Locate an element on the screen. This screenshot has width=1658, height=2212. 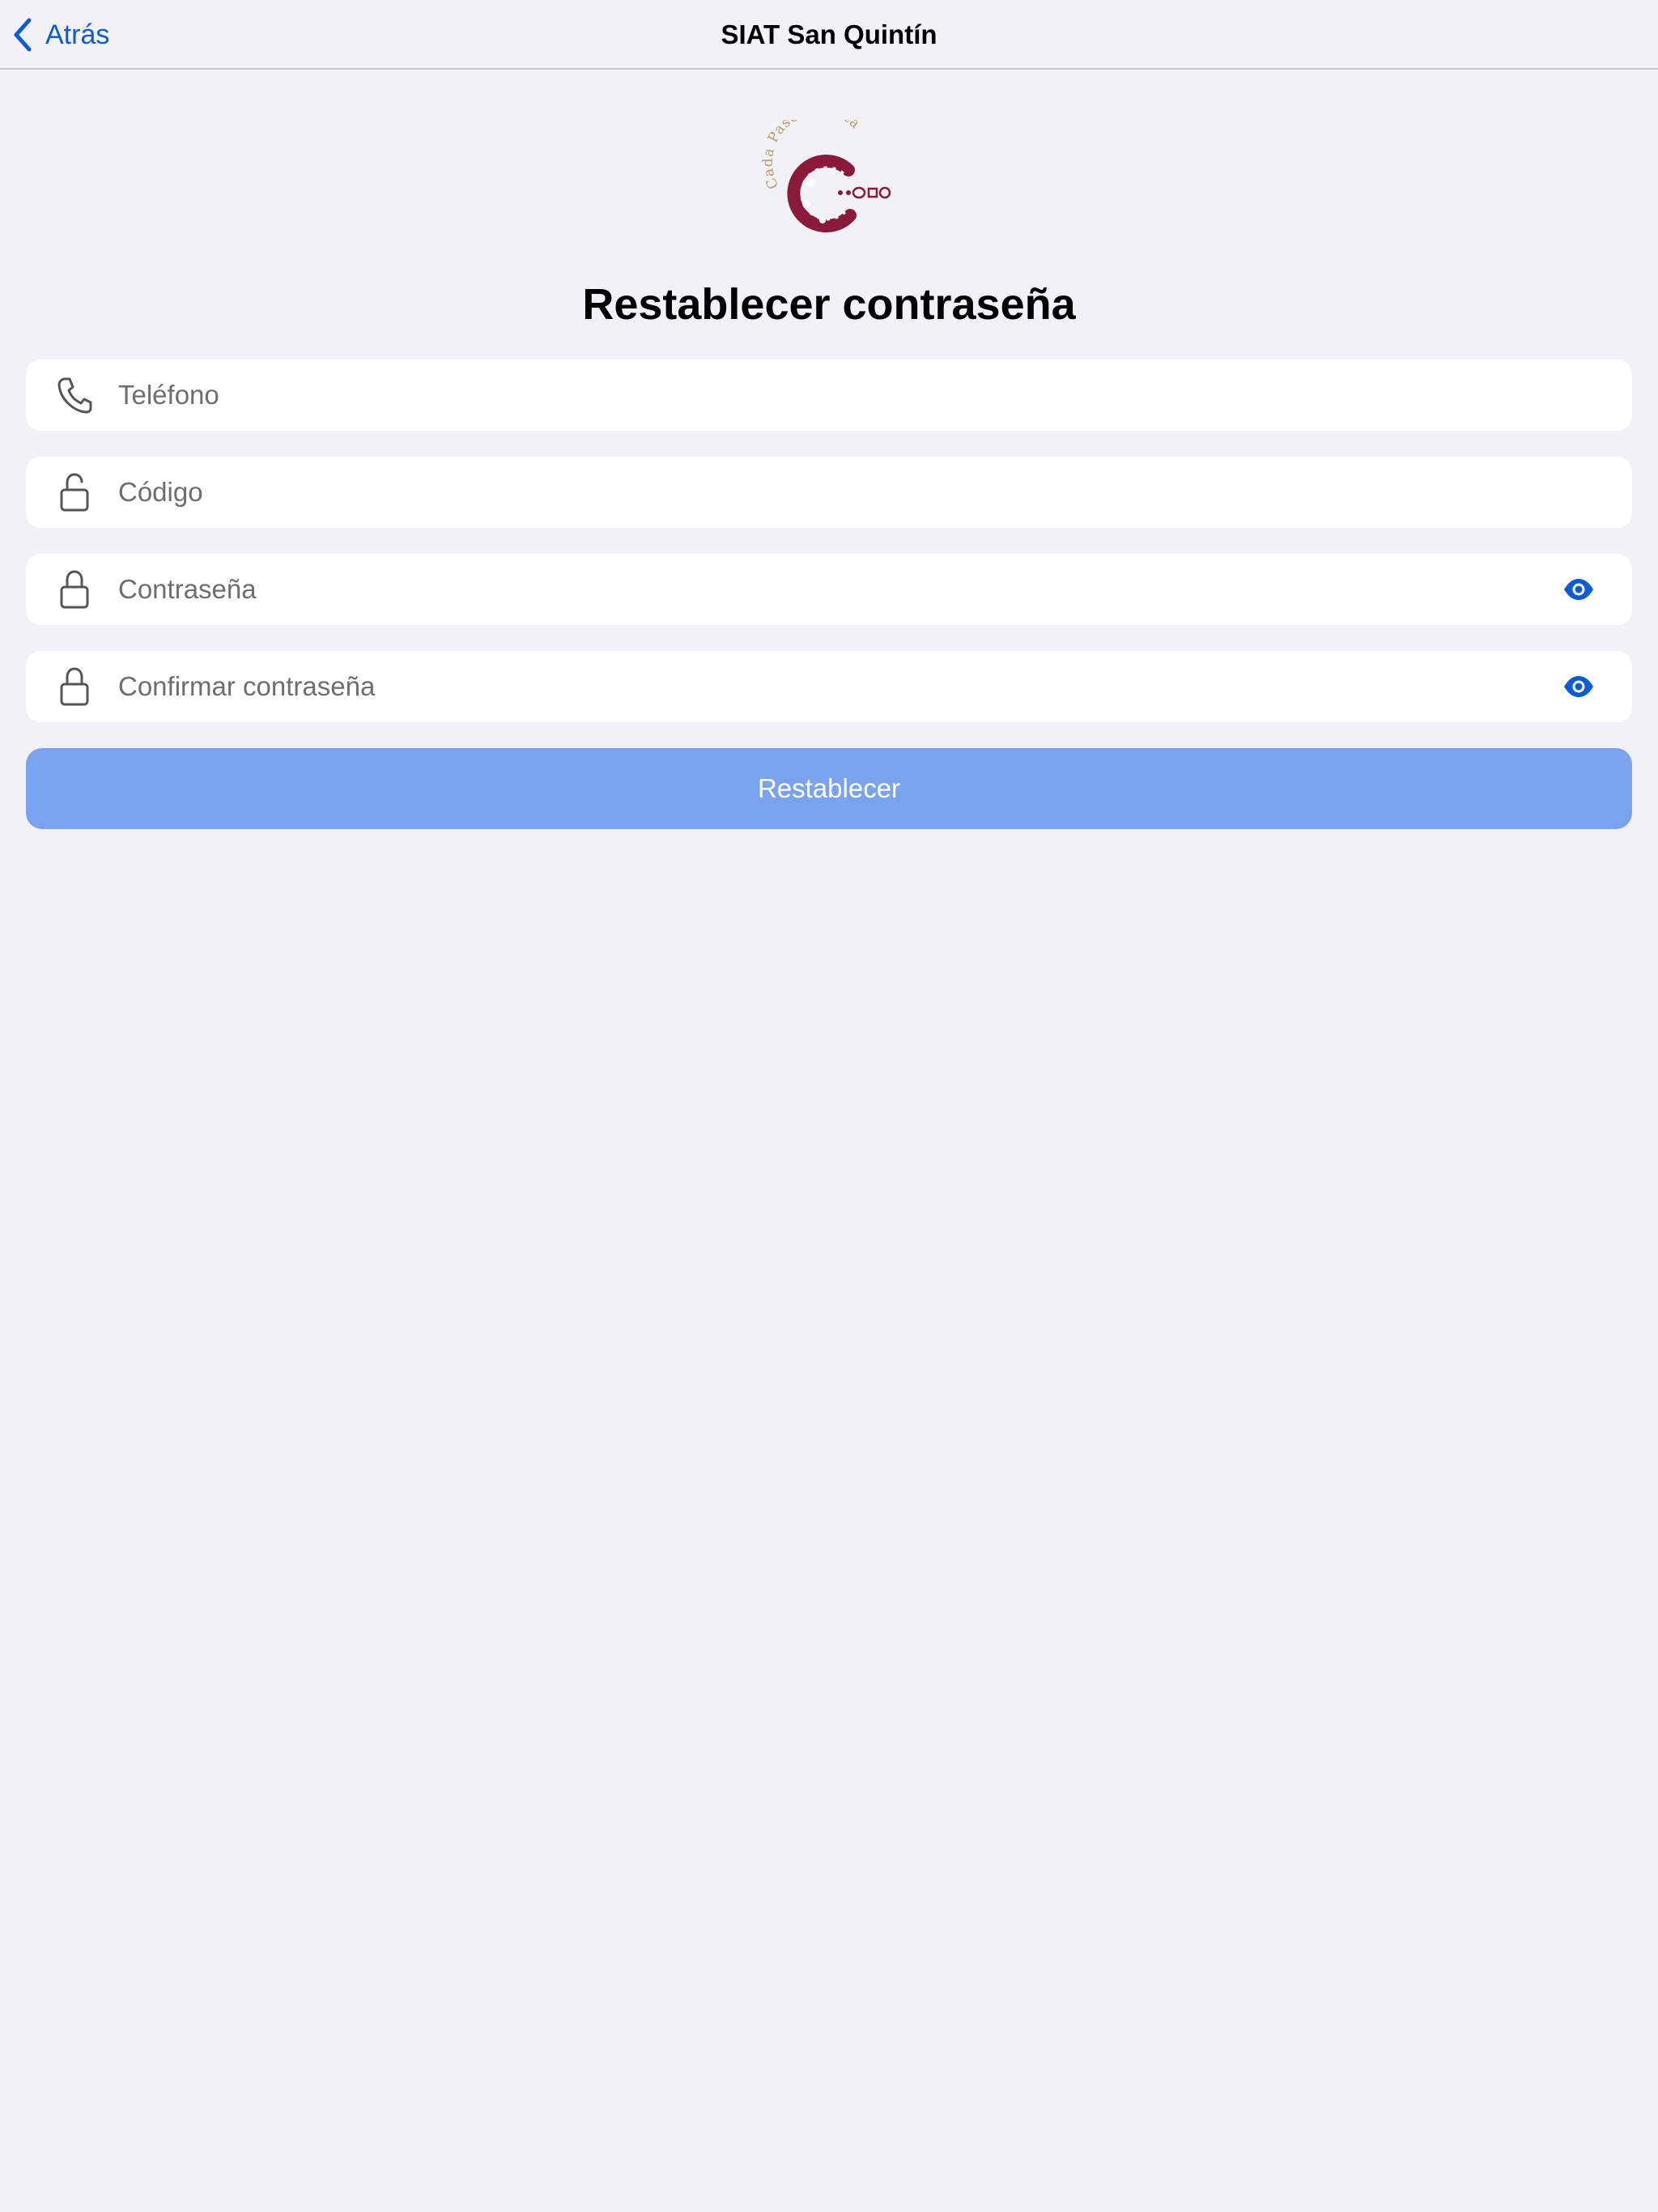
code-field is located at coordinates (829, 493).